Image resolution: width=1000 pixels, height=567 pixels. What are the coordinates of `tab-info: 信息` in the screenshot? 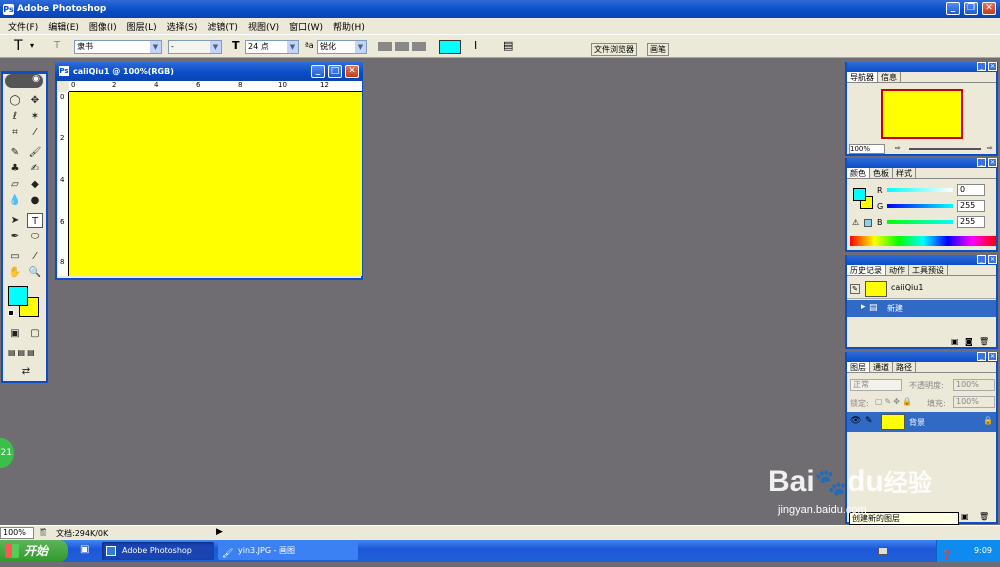 It's located at (889, 77).